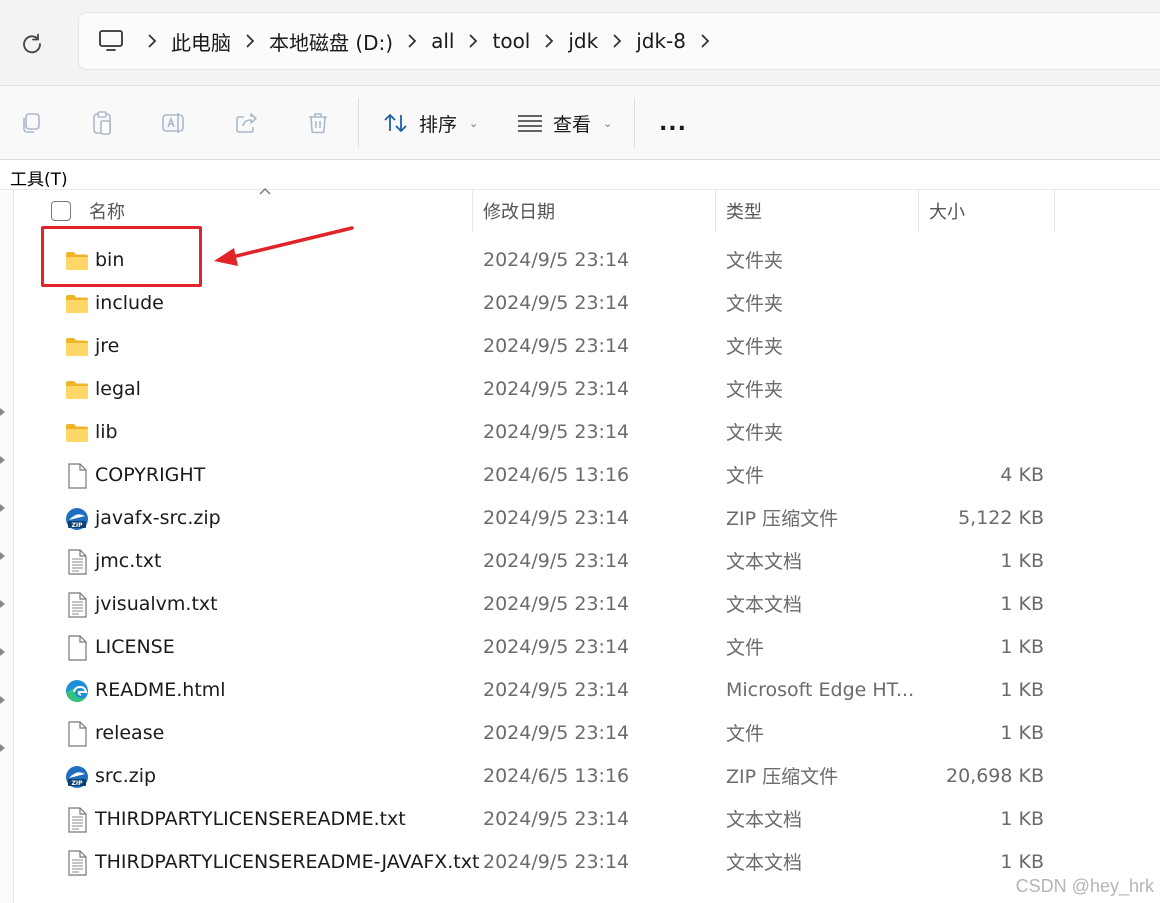 This screenshot has width=1160, height=903. I want to click on column-header-size: 大小, so click(947, 211).